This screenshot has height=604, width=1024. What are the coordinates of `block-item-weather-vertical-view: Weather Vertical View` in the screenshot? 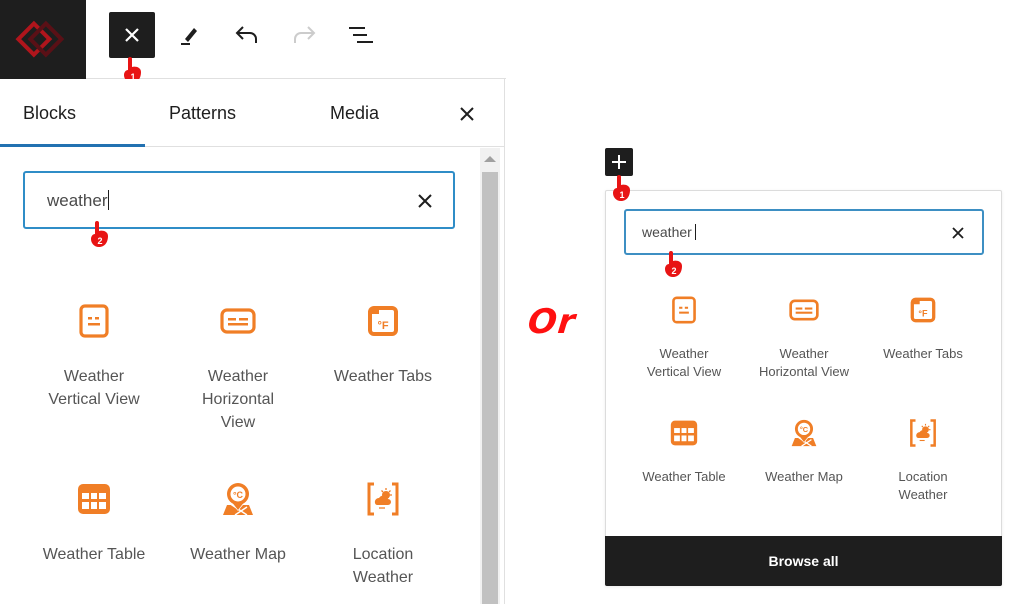 It's located at (94, 357).